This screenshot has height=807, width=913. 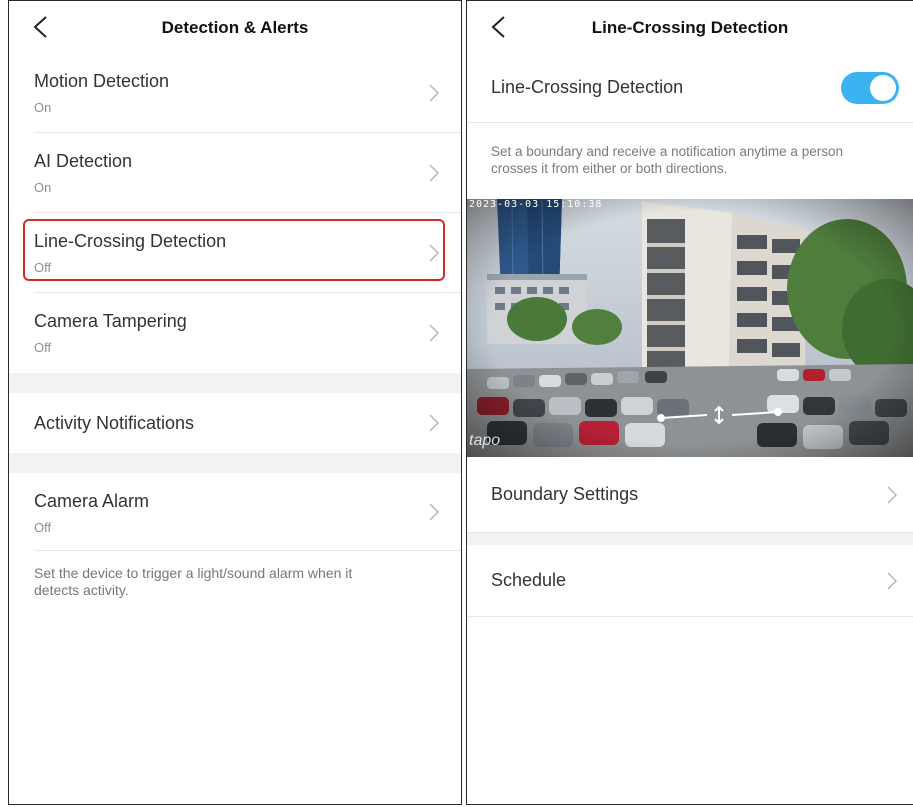 I want to click on menu-item-label: Boundary Settings, so click(x=565, y=494).